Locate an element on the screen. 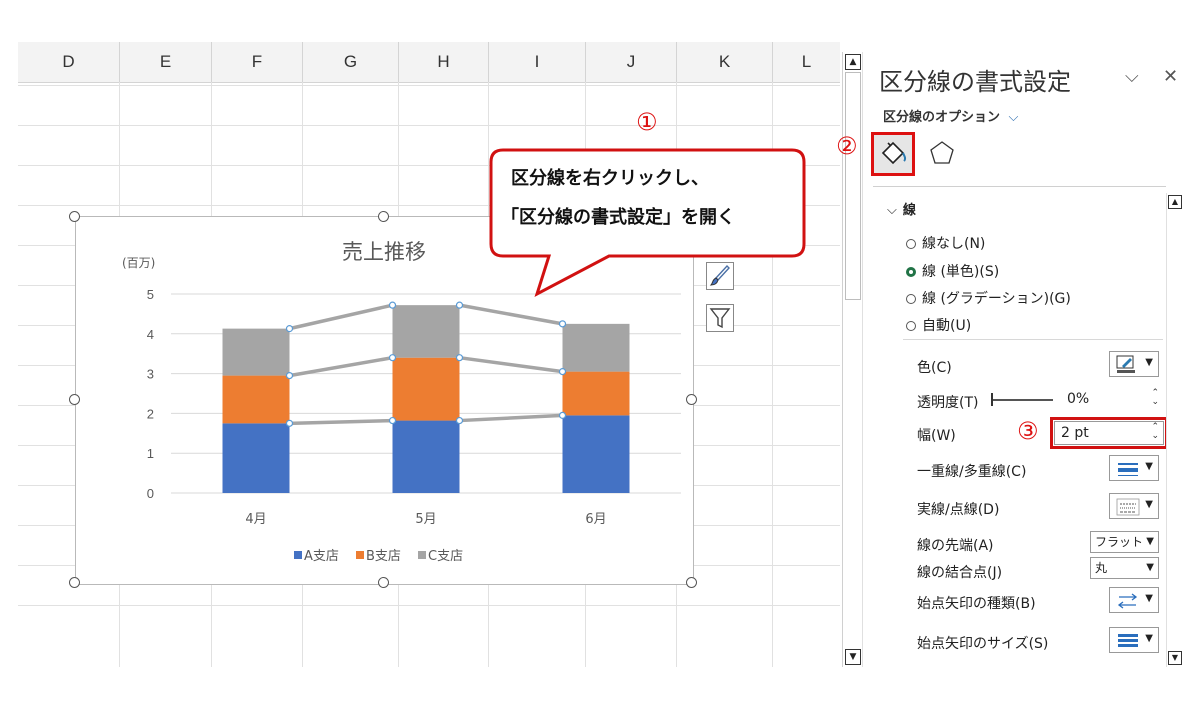 The width and height of the screenshot is (1200, 710). paint-bucket-icon is located at coordinates (894, 153).